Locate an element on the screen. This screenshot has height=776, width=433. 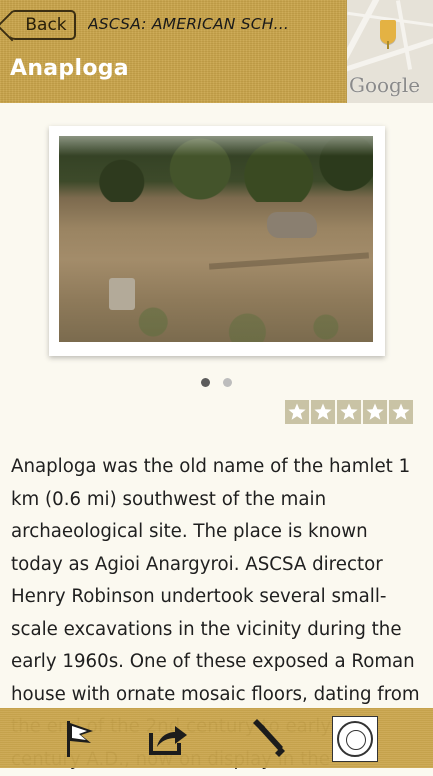
tools-button is located at coordinates (266, 738).